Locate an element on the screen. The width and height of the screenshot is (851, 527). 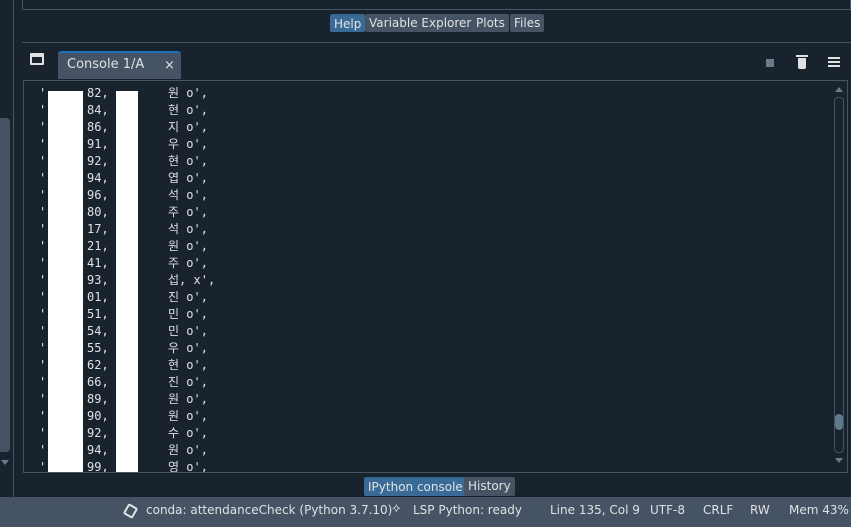
console-line-num: 99, is located at coordinates (98, 466).